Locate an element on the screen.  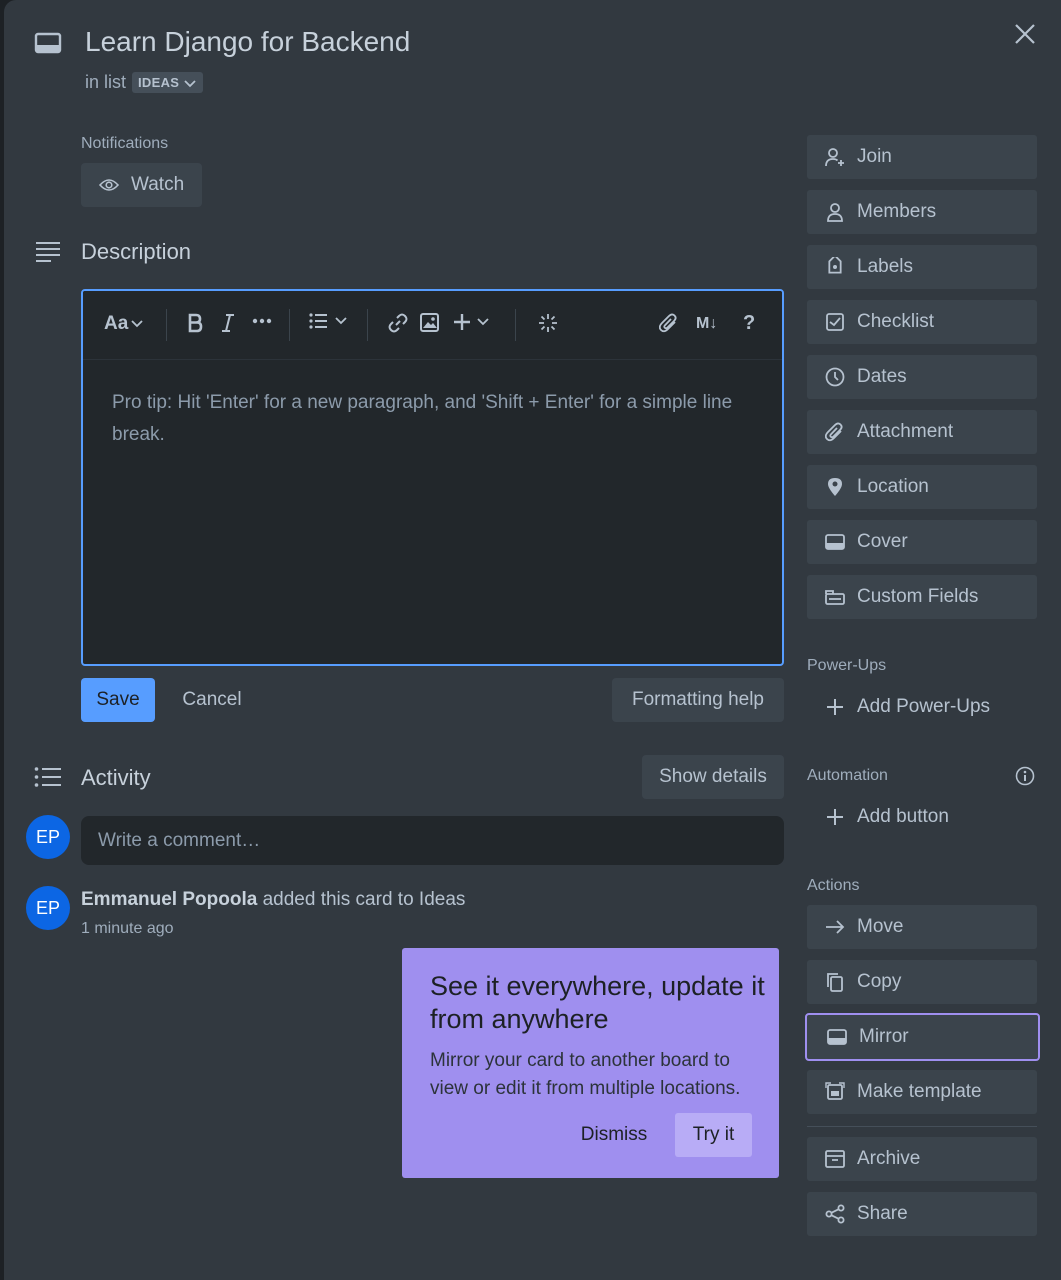
mirror-button: Mirror is located at coordinates (922, 1037).